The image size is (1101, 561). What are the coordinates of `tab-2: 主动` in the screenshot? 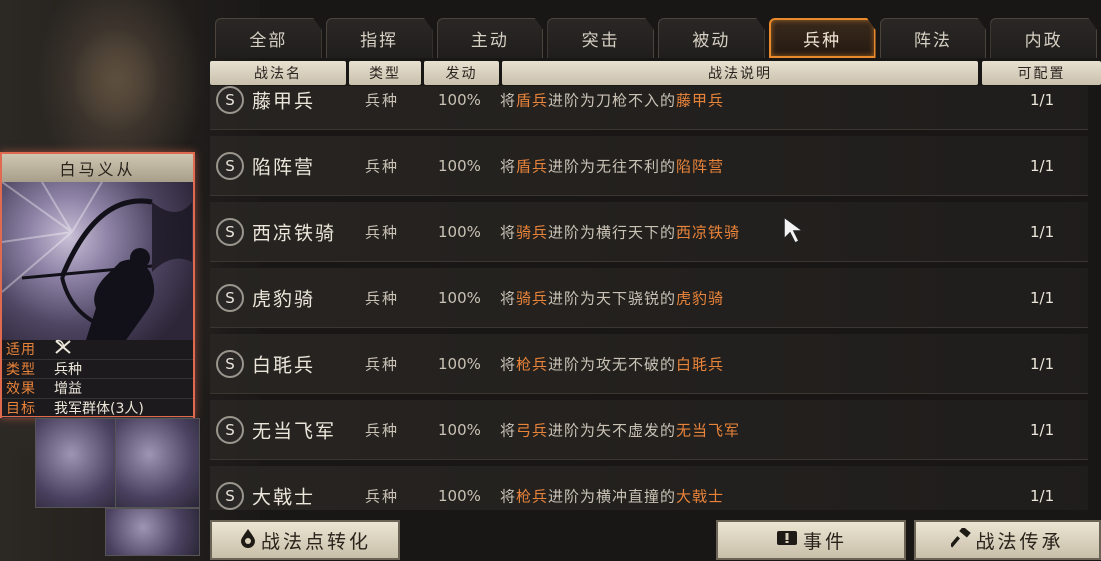 It's located at (490, 38).